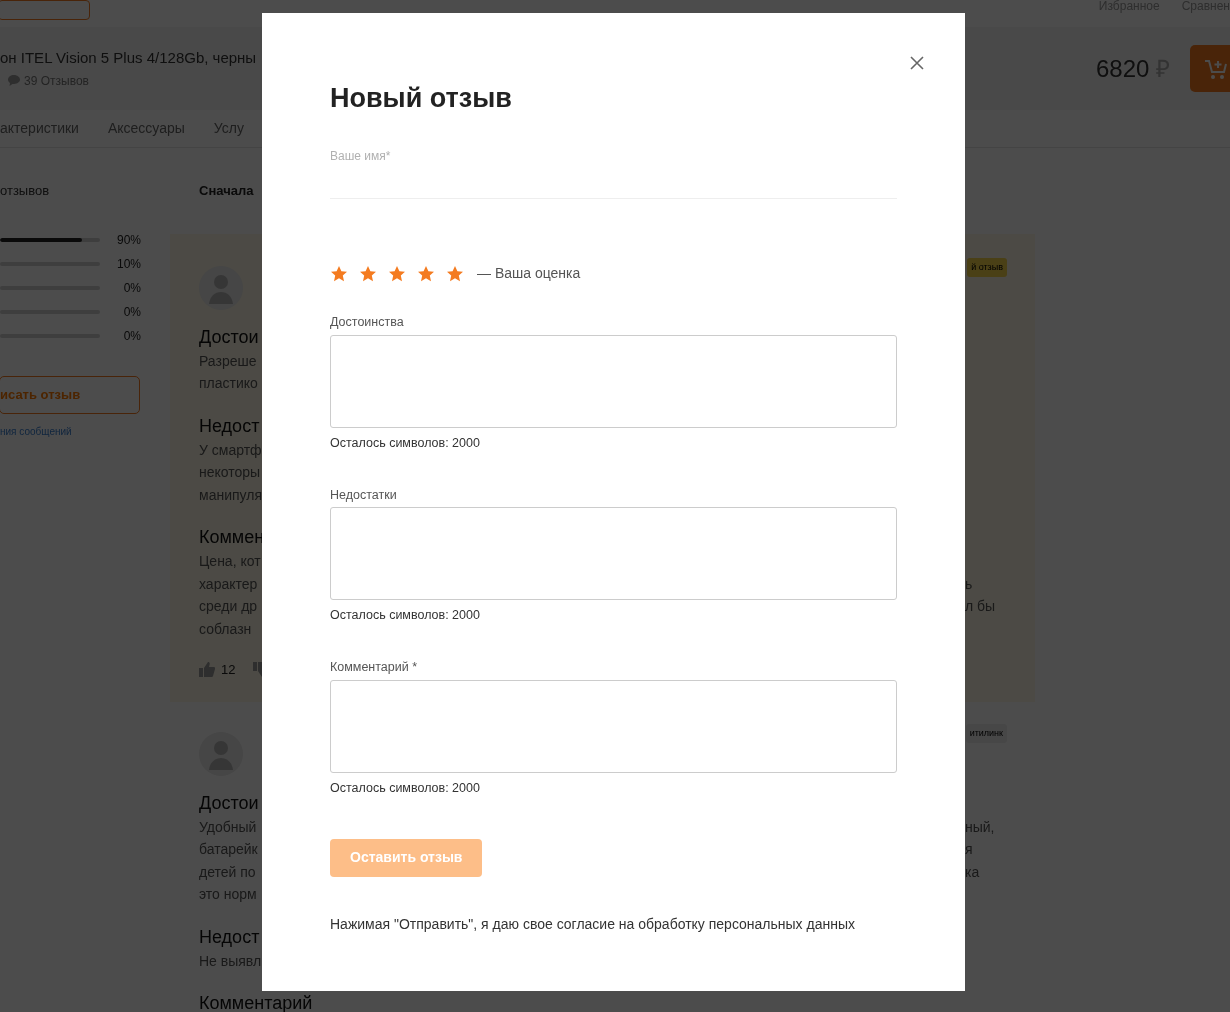 The width and height of the screenshot is (1230, 1012). I want to click on review-heading: Комментарий, so click(256, 1003).